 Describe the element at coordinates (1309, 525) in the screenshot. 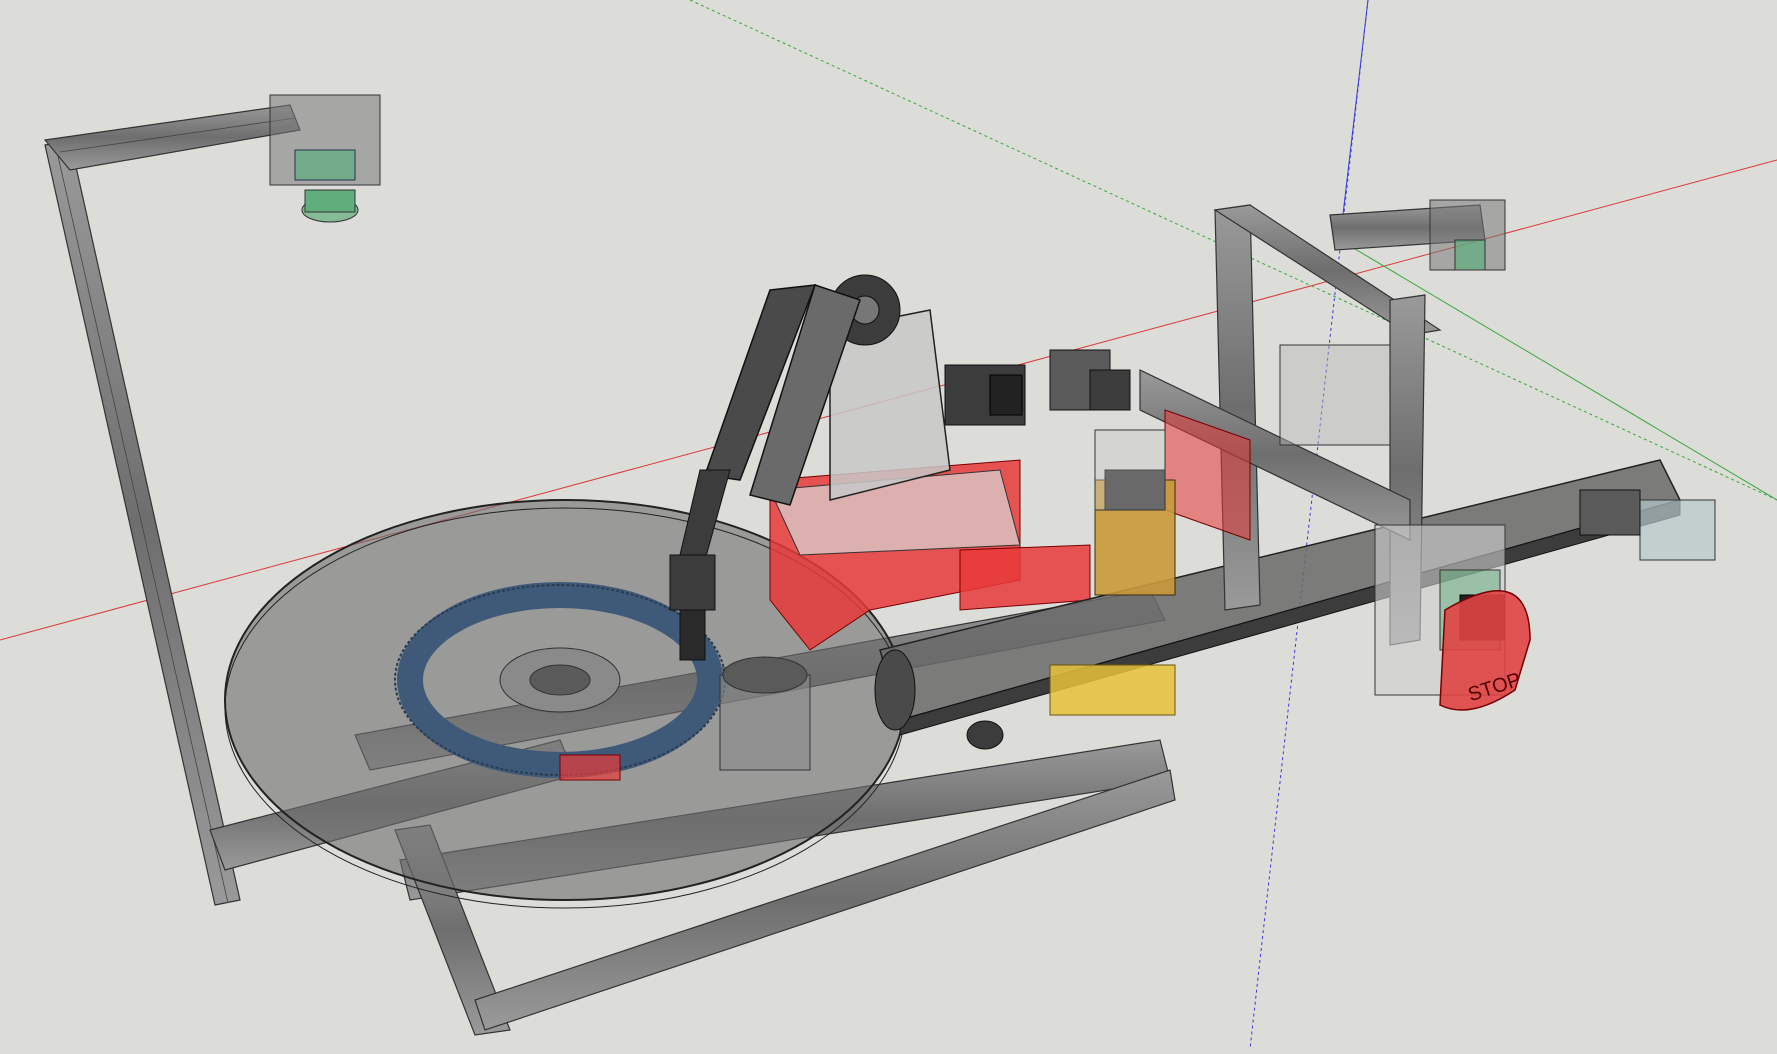

I see `blue-axis` at that location.